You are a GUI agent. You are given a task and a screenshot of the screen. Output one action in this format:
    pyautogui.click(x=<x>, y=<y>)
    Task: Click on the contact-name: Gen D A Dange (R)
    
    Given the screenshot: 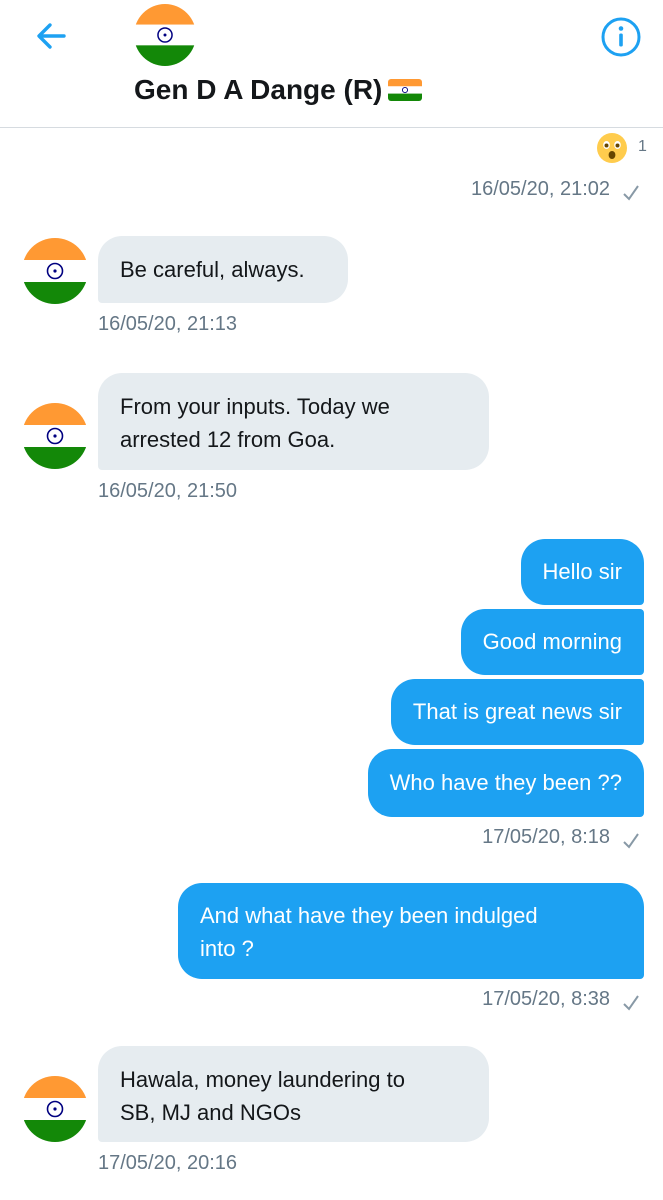 What is the action you would take?
    pyautogui.click(x=278, y=90)
    